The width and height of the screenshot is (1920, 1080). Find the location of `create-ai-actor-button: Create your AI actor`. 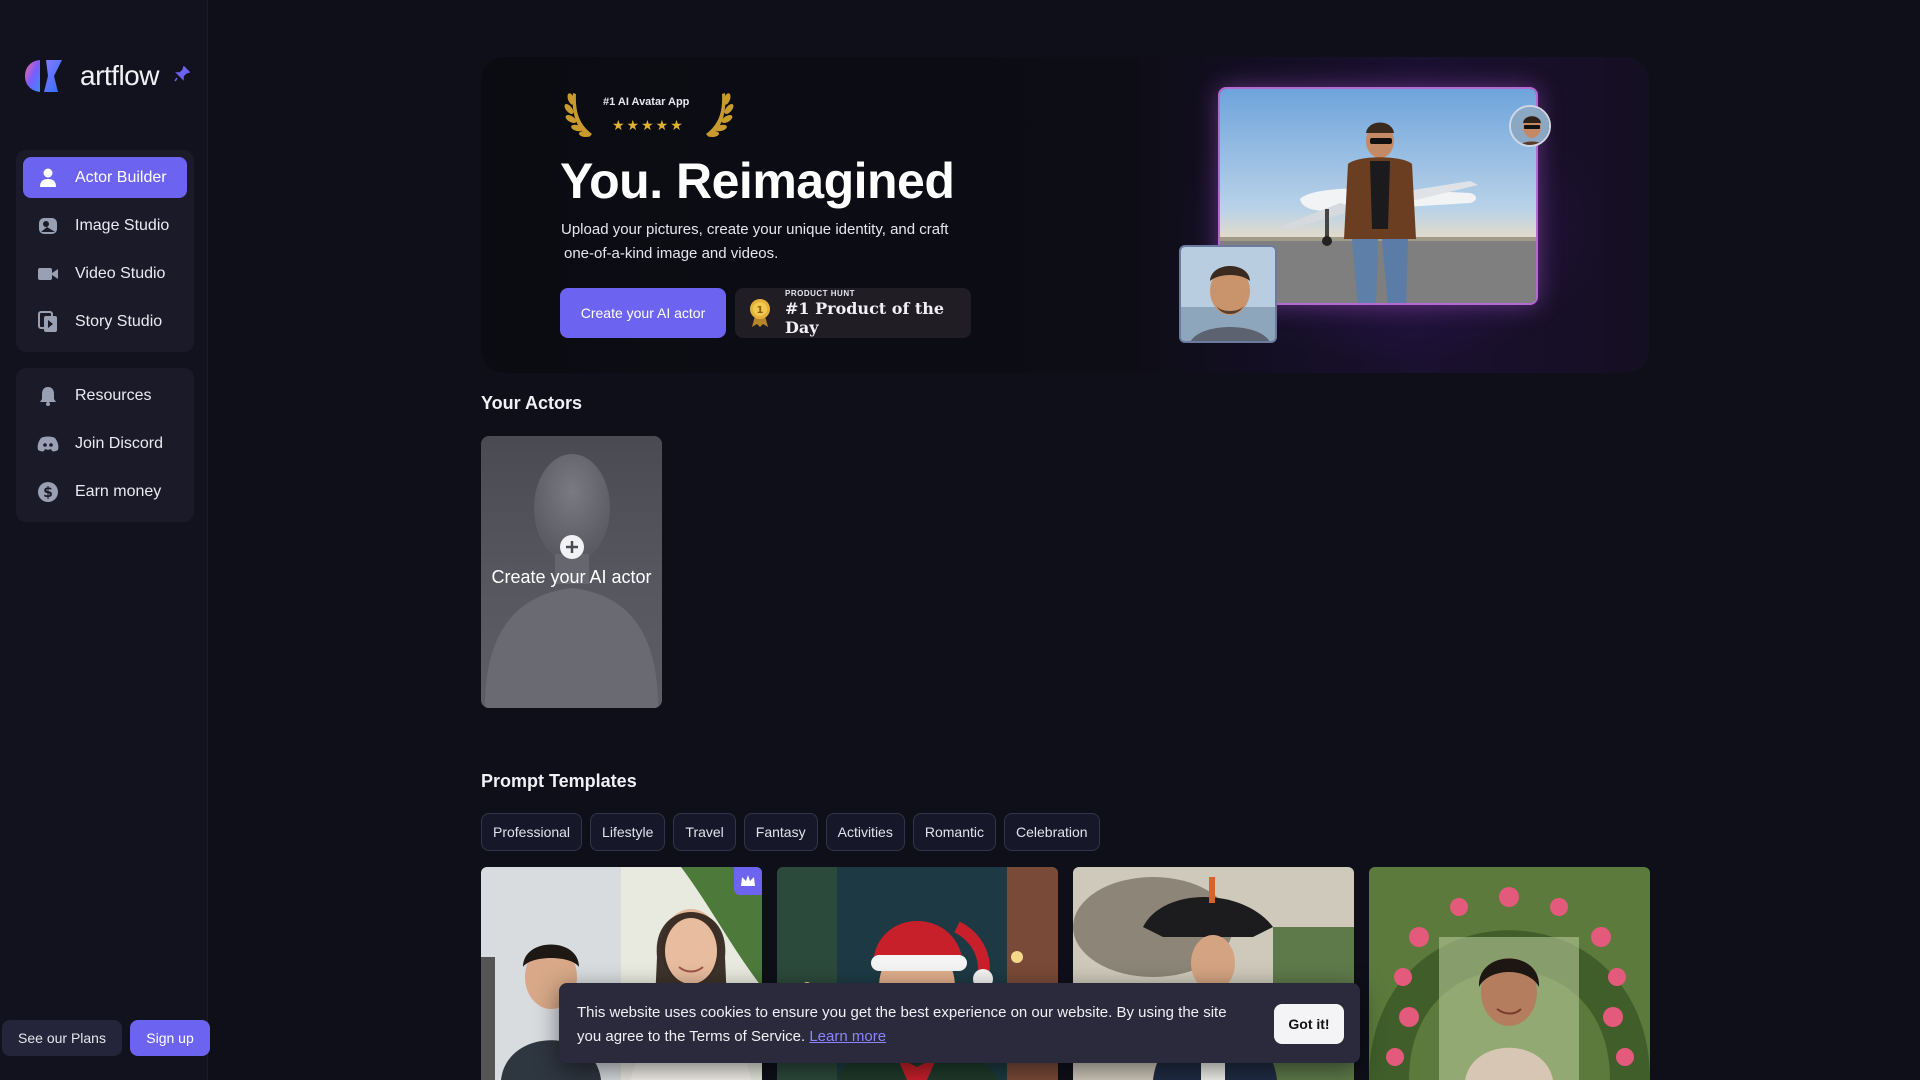

create-ai-actor-button: Create your AI actor is located at coordinates (643, 313).